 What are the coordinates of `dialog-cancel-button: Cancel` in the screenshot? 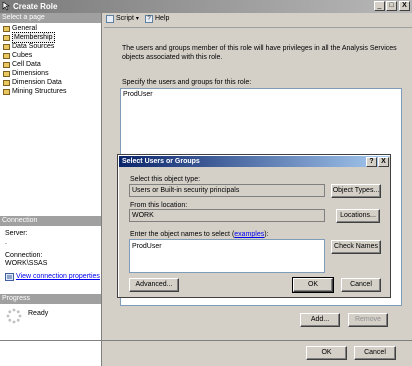 It's located at (361, 285).